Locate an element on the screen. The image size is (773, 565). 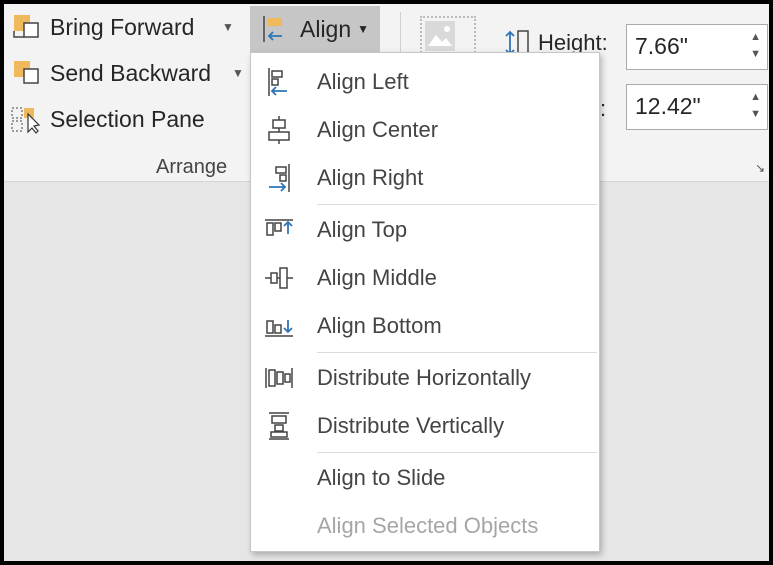
align-label: Align is located at coordinates (326, 28).